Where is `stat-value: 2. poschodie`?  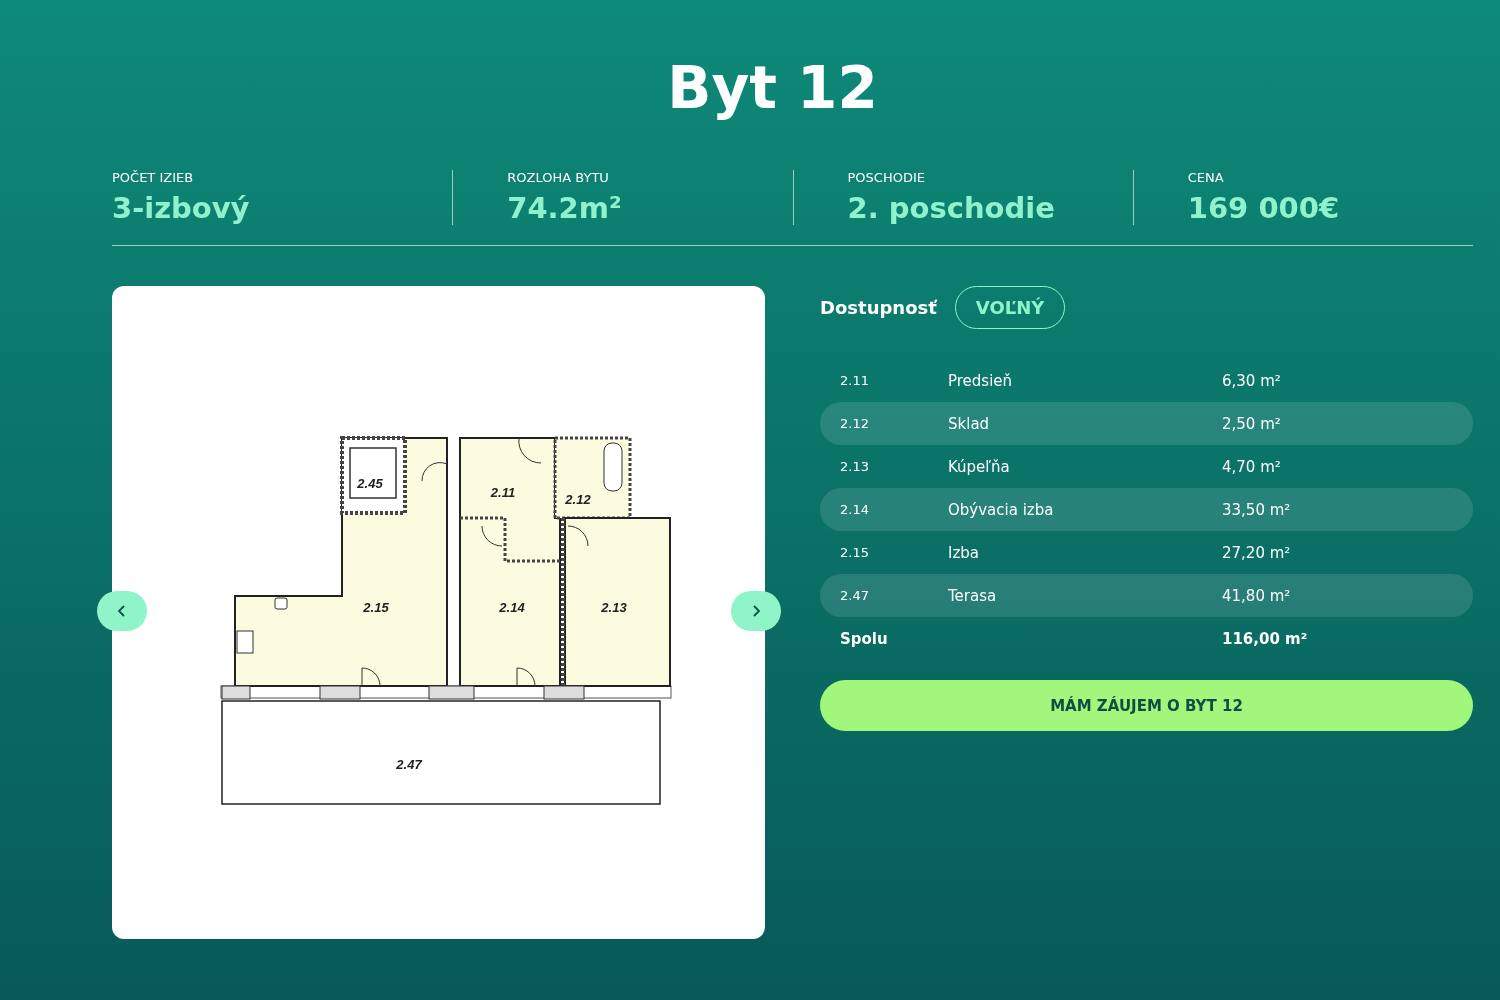
stat-value: 2. poschodie is located at coordinates (951, 208).